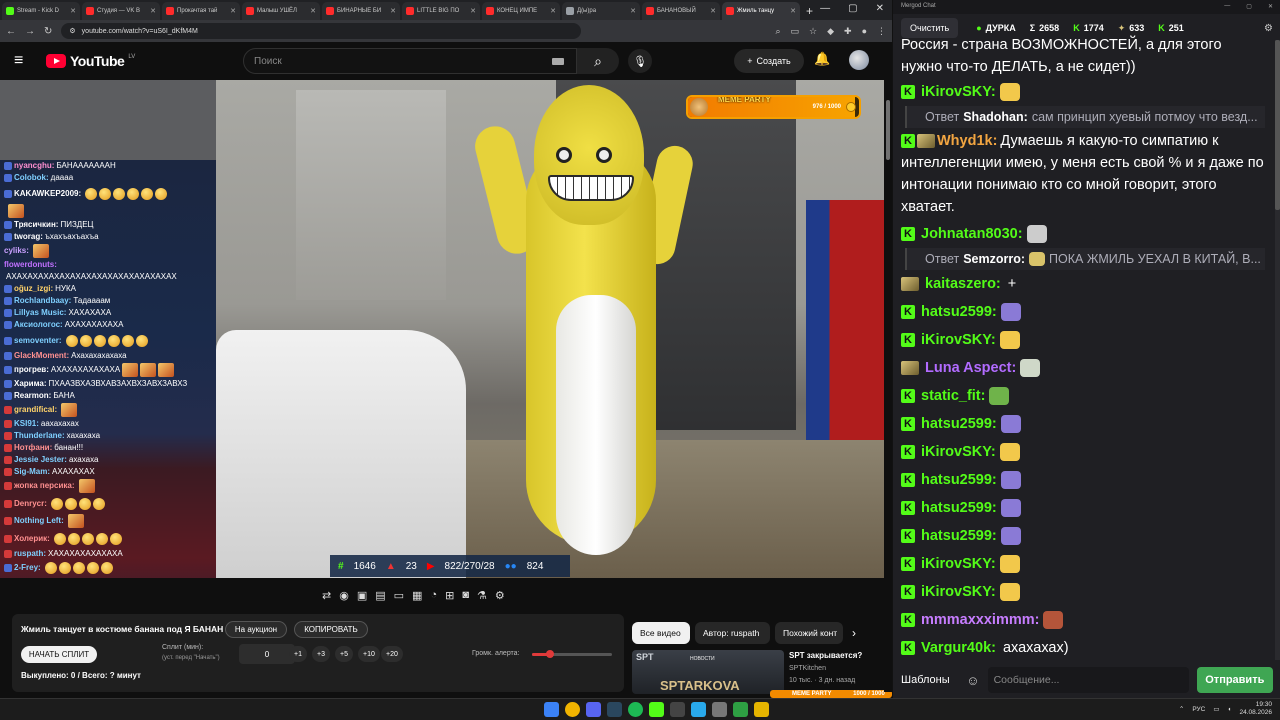 Image resolution: width=1280 pixels, height=720 pixels. Describe the element at coordinates (441, 11) in the screenshot. I see `browser-tab: LITTLE BIG ПО ✕` at that location.